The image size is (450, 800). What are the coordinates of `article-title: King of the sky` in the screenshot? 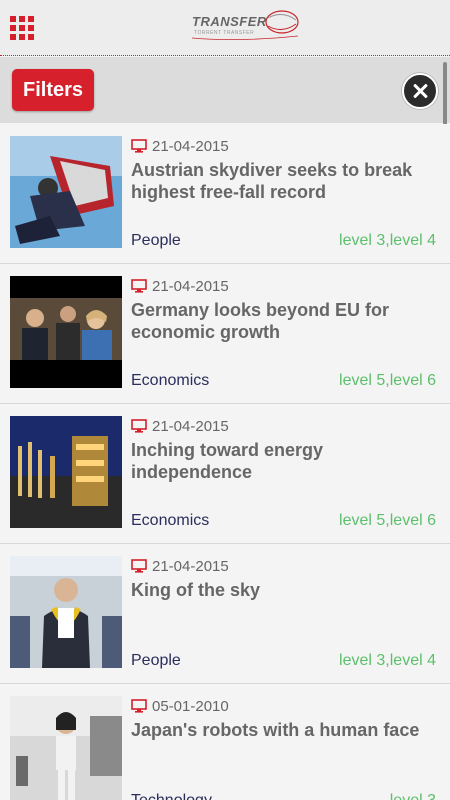 It's located at (286, 590).